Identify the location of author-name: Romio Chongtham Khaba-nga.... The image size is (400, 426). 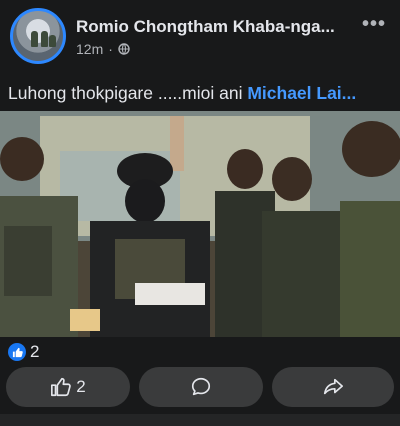
(211, 27).